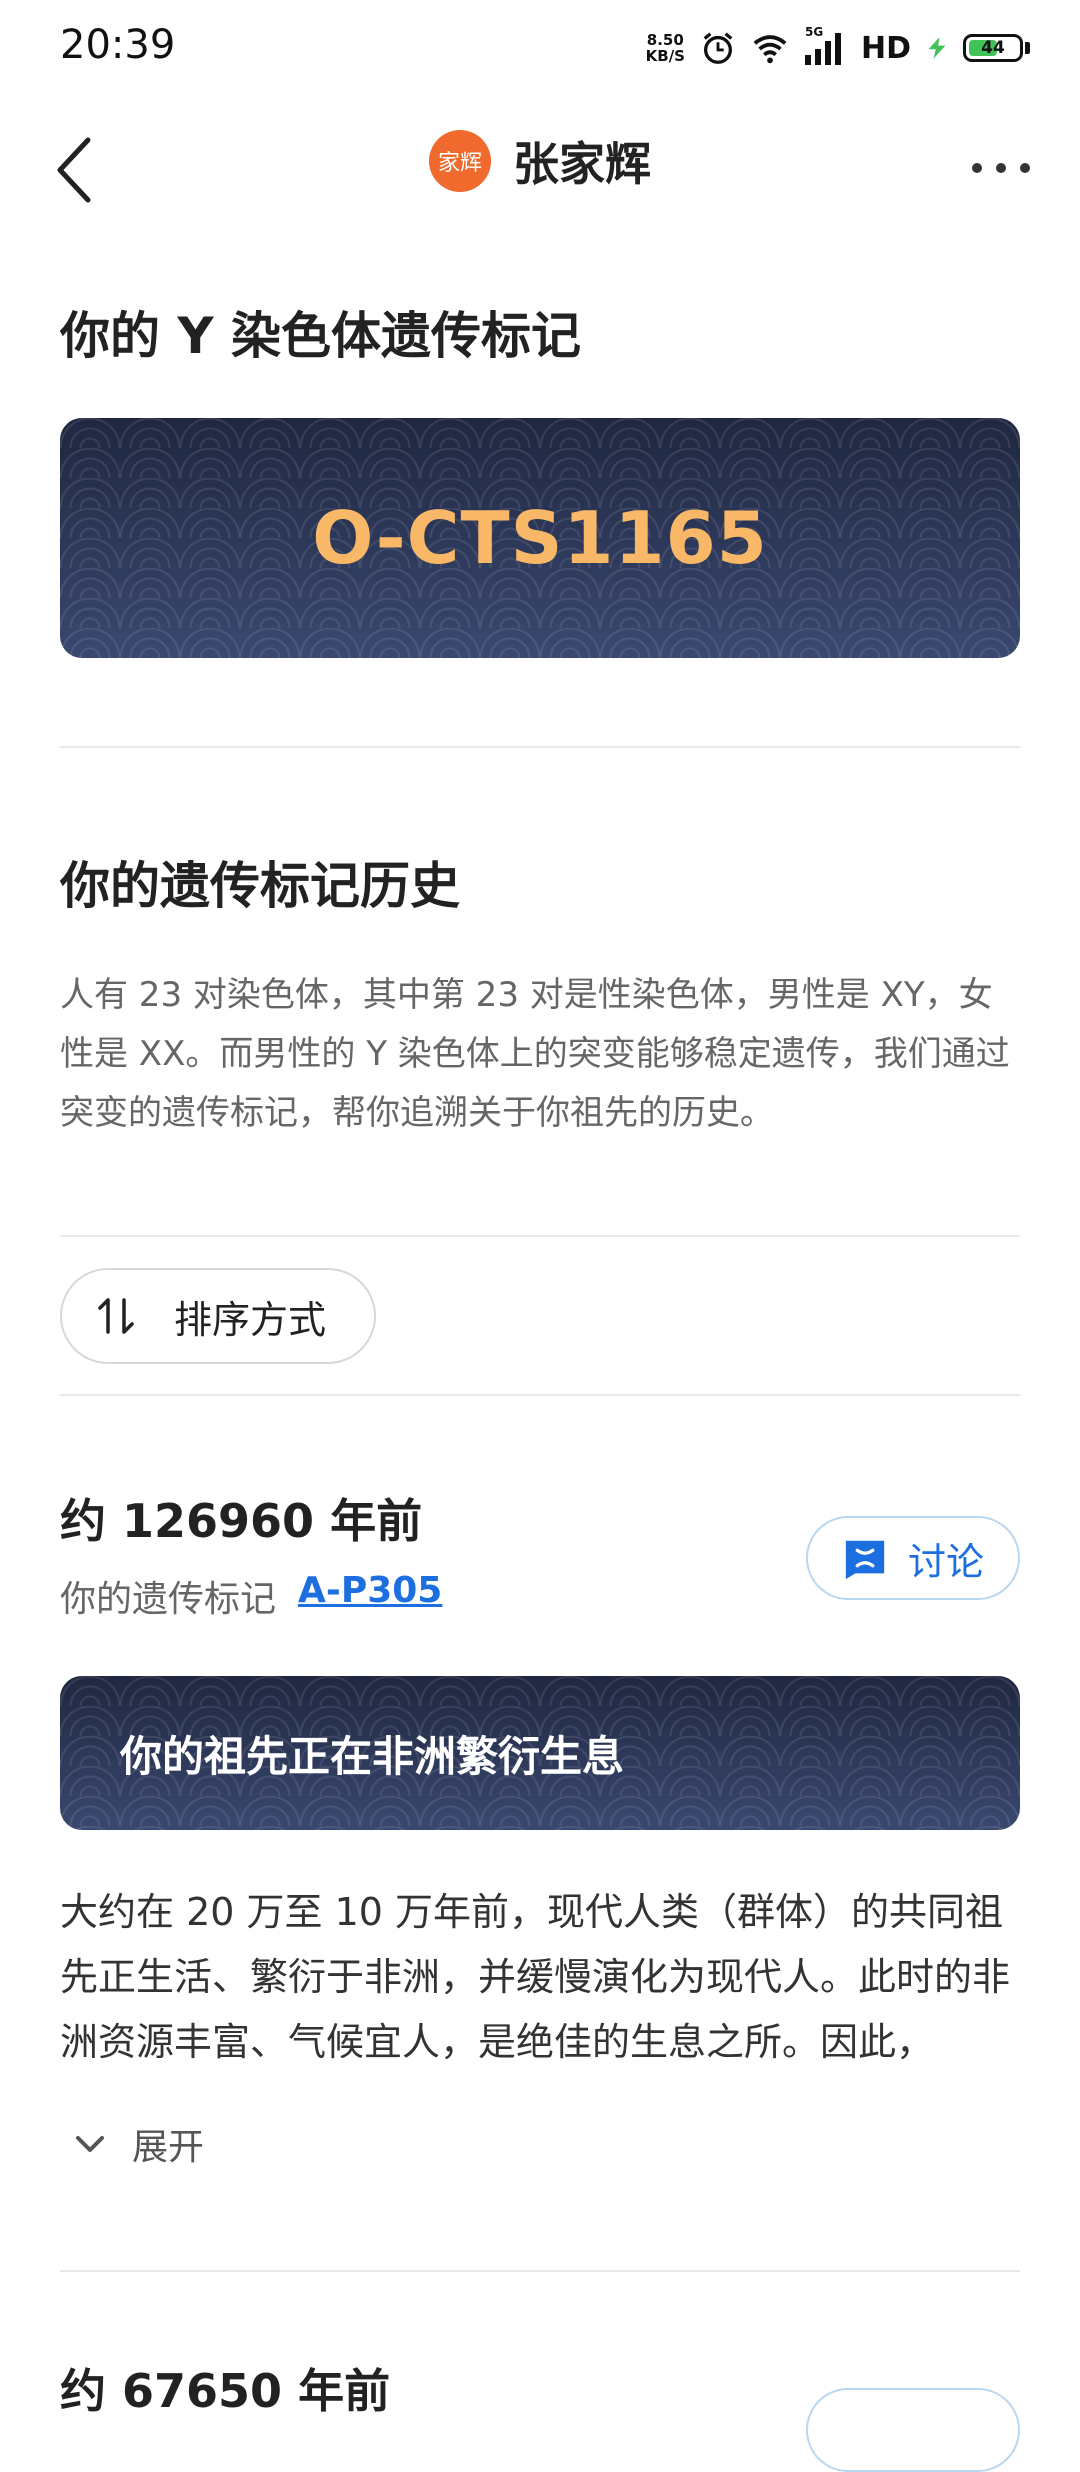 The height and width of the screenshot is (2472, 1080). I want to click on story-banner: 你的祖先正在非洲繁衍生息, so click(540, 1753).